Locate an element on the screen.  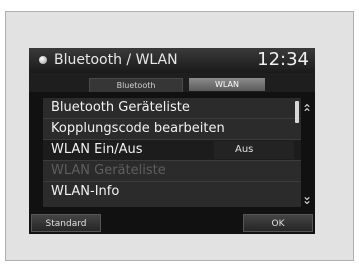
list-item-label: WLAN-Info is located at coordinates (85, 191).